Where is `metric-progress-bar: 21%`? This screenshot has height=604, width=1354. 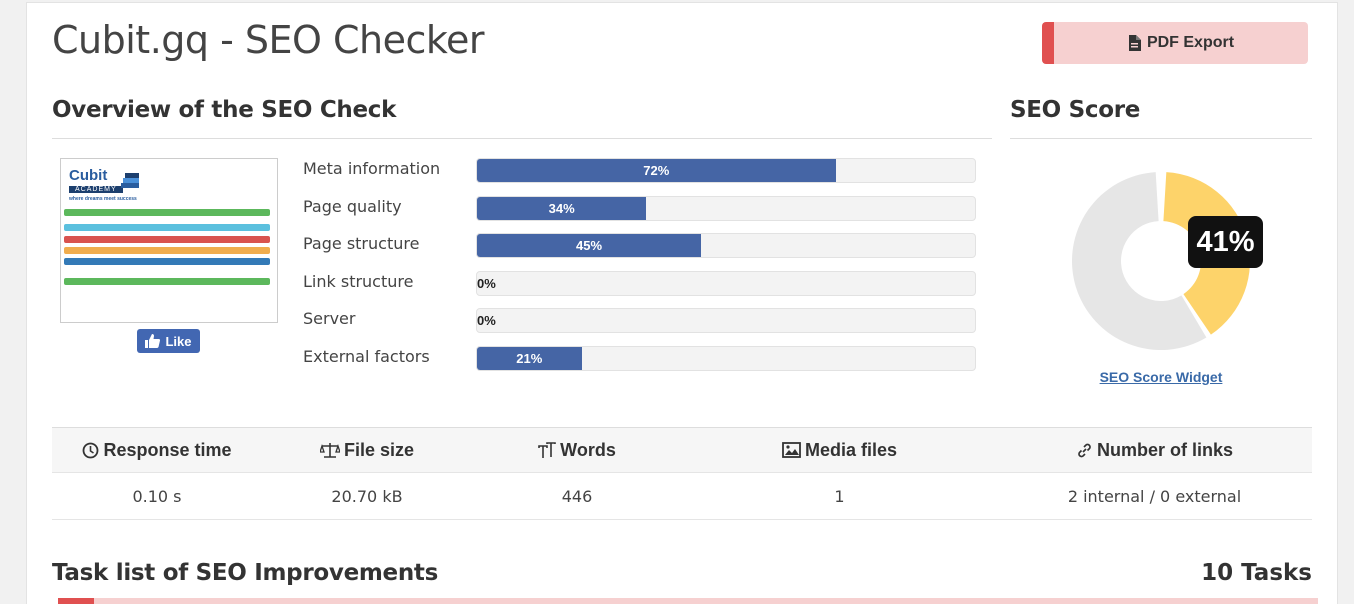 metric-progress-bar: 21% is located at coordinates (726, 358).